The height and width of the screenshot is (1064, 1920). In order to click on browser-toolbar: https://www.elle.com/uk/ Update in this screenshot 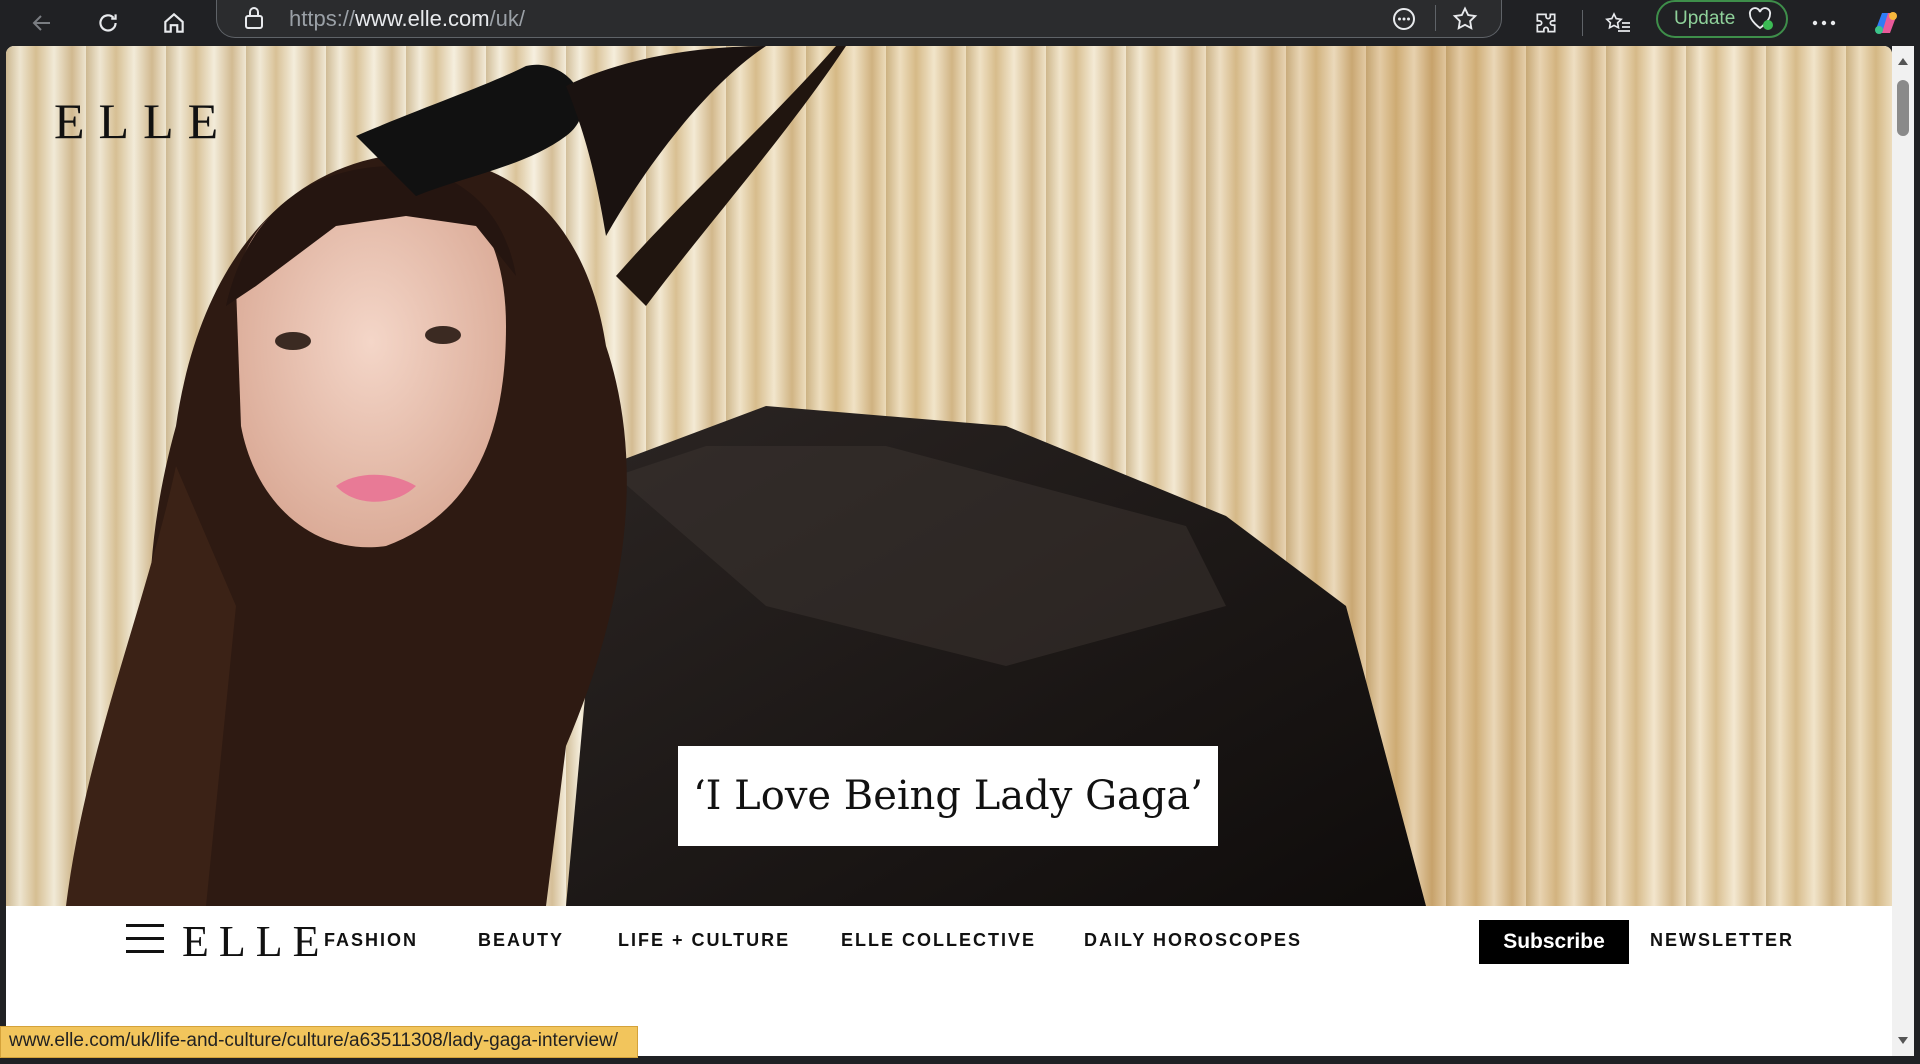, I will do `click(960, 23)`.